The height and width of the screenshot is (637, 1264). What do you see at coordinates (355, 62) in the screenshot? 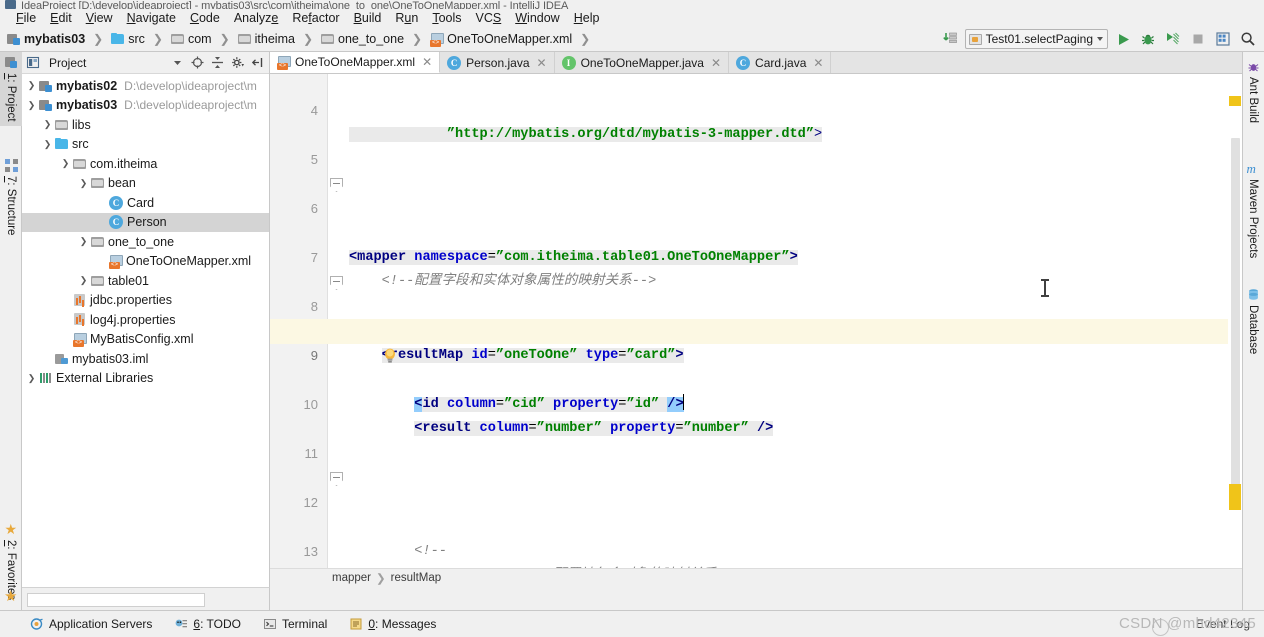
I see `tab-onetoonemapper-xml: OneToOneMapper.xml ✕` at bounding box center [355, 62].